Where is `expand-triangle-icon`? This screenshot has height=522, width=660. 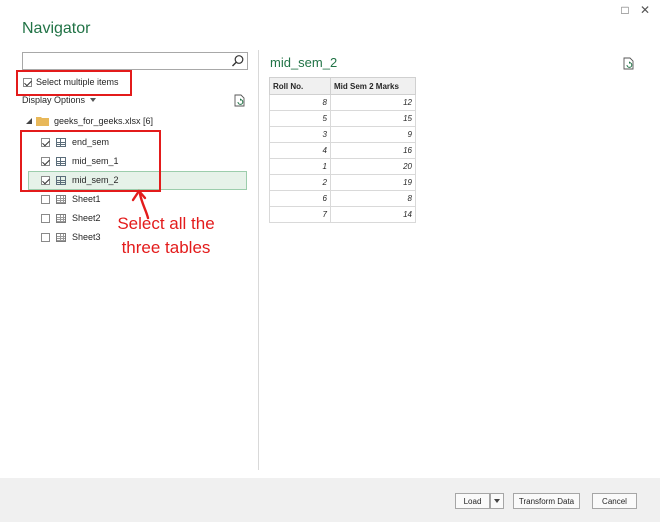 expand-triangle-icon is located at coordinates (29, 121).